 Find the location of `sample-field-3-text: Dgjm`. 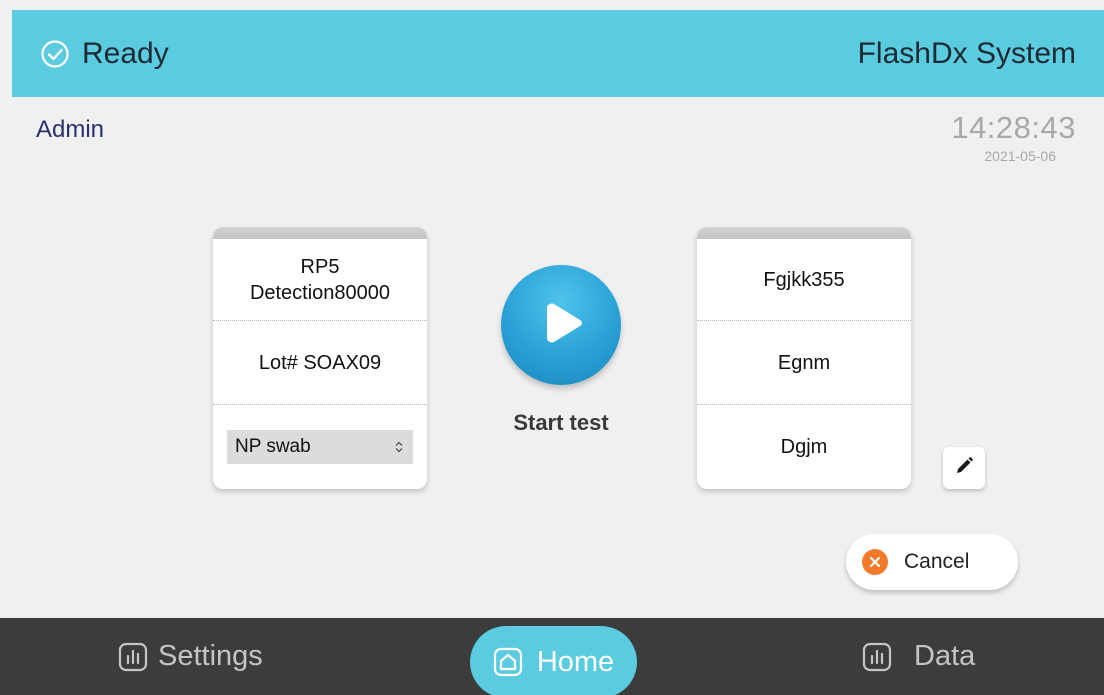

sample-field-3-text: Dgjm is located at coordinates (804, 447).